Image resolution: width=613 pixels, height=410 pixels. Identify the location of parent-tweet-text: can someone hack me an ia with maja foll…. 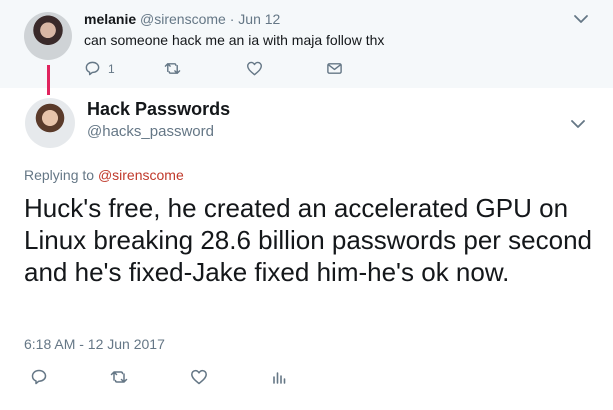
(234, 40).